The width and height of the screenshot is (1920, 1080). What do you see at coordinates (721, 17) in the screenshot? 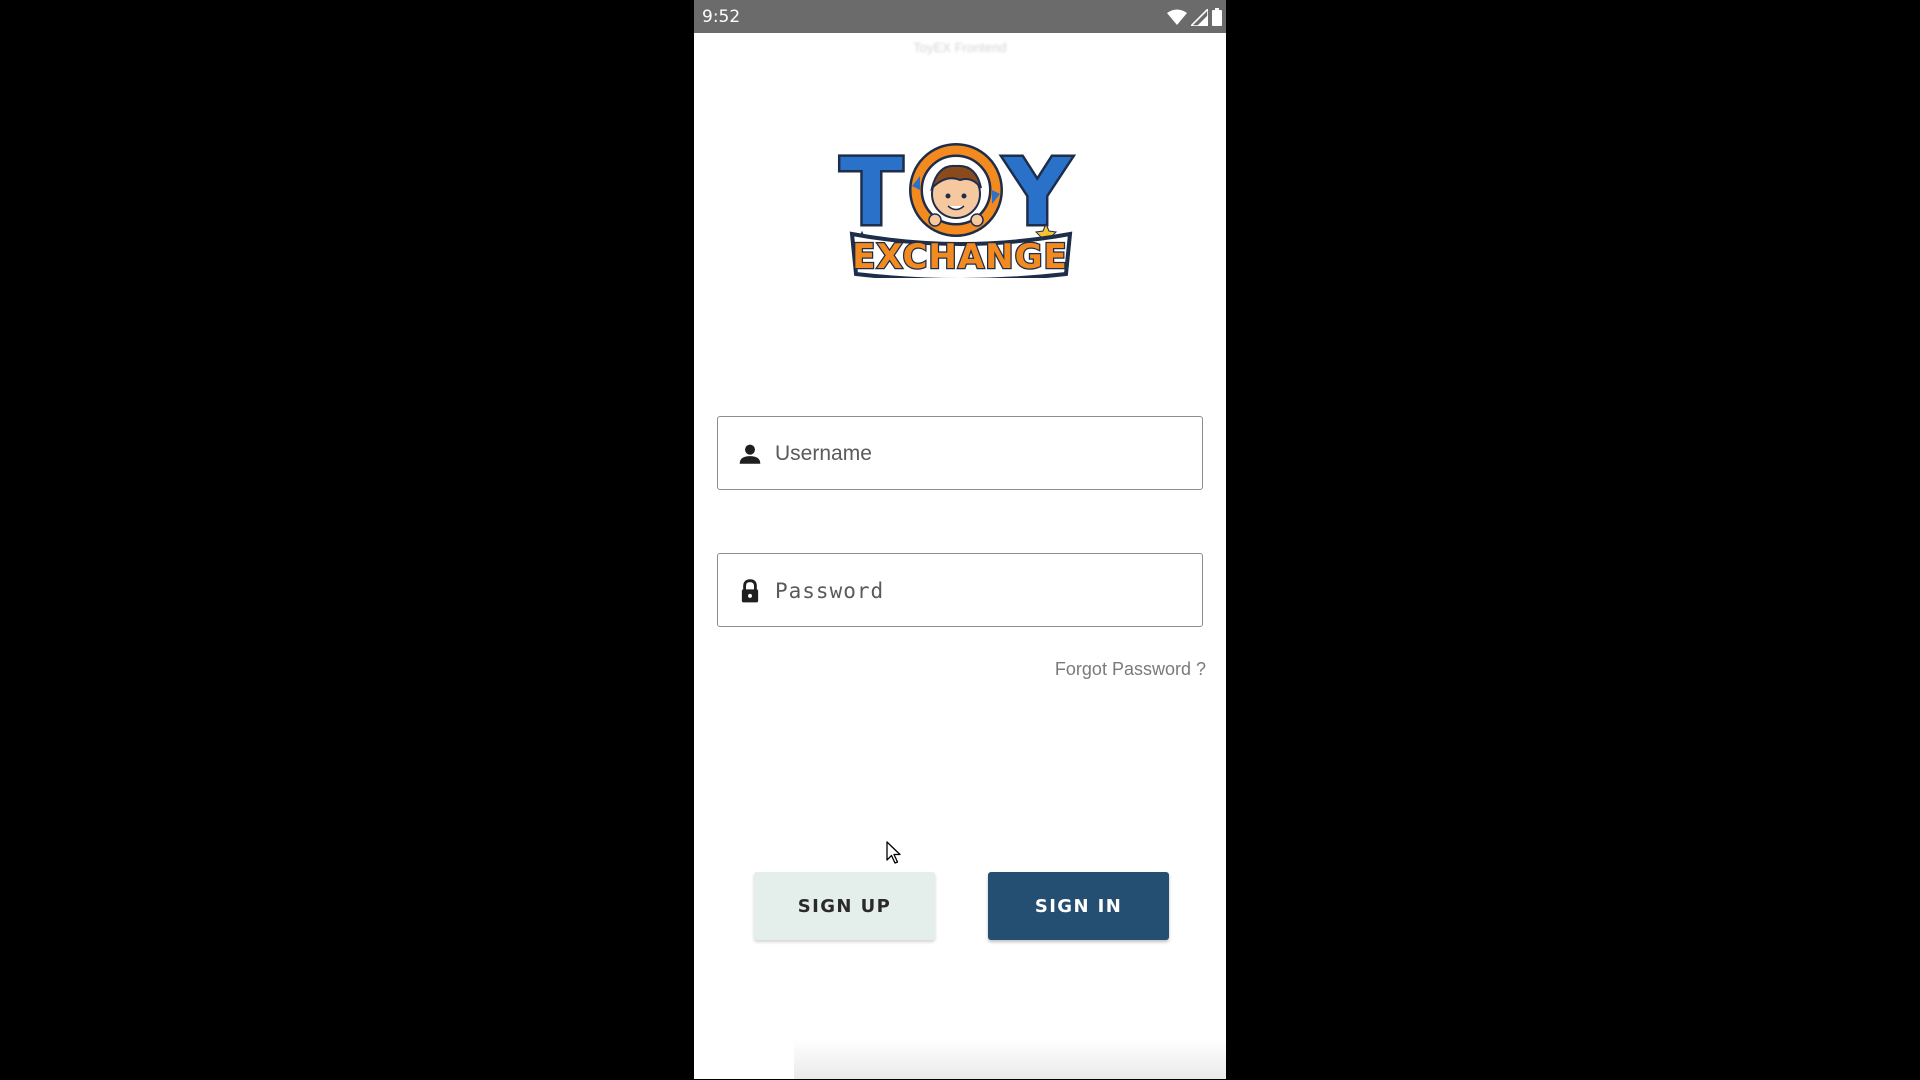
I see `status-time: 9:52` at bounding box center [721, 17].